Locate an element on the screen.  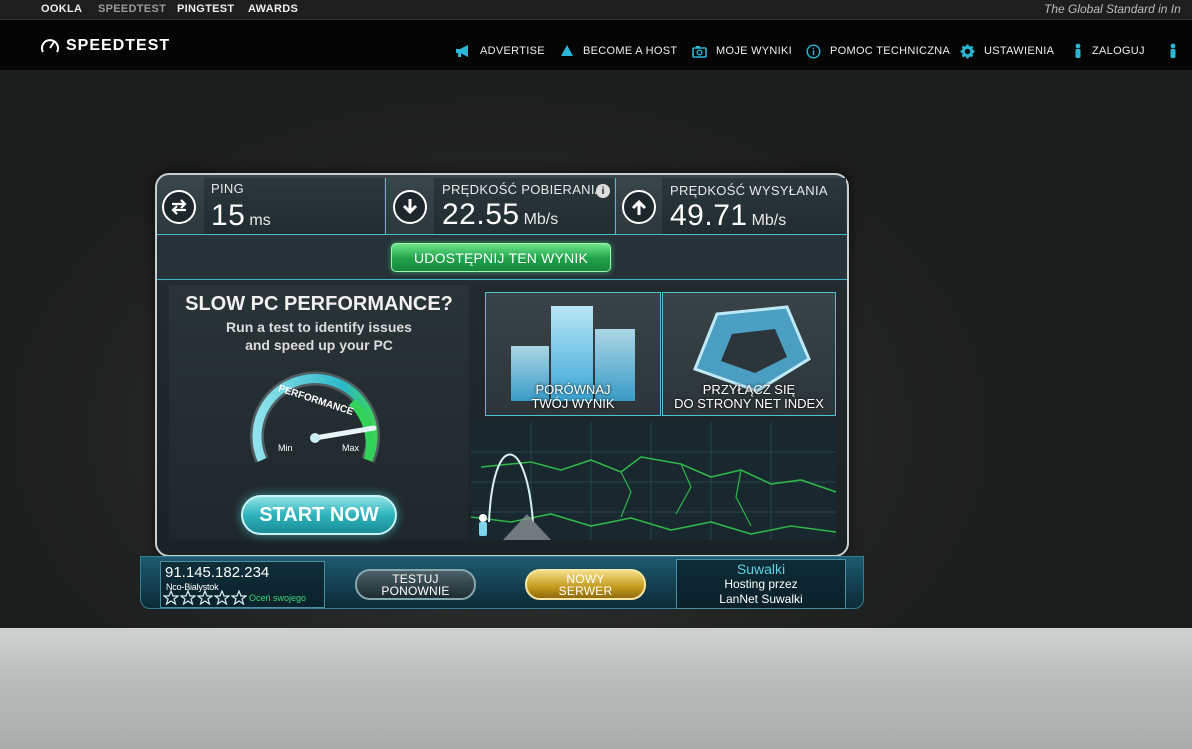
nav-label: MOJE WYNIKI is located at coordinates (754, 51).